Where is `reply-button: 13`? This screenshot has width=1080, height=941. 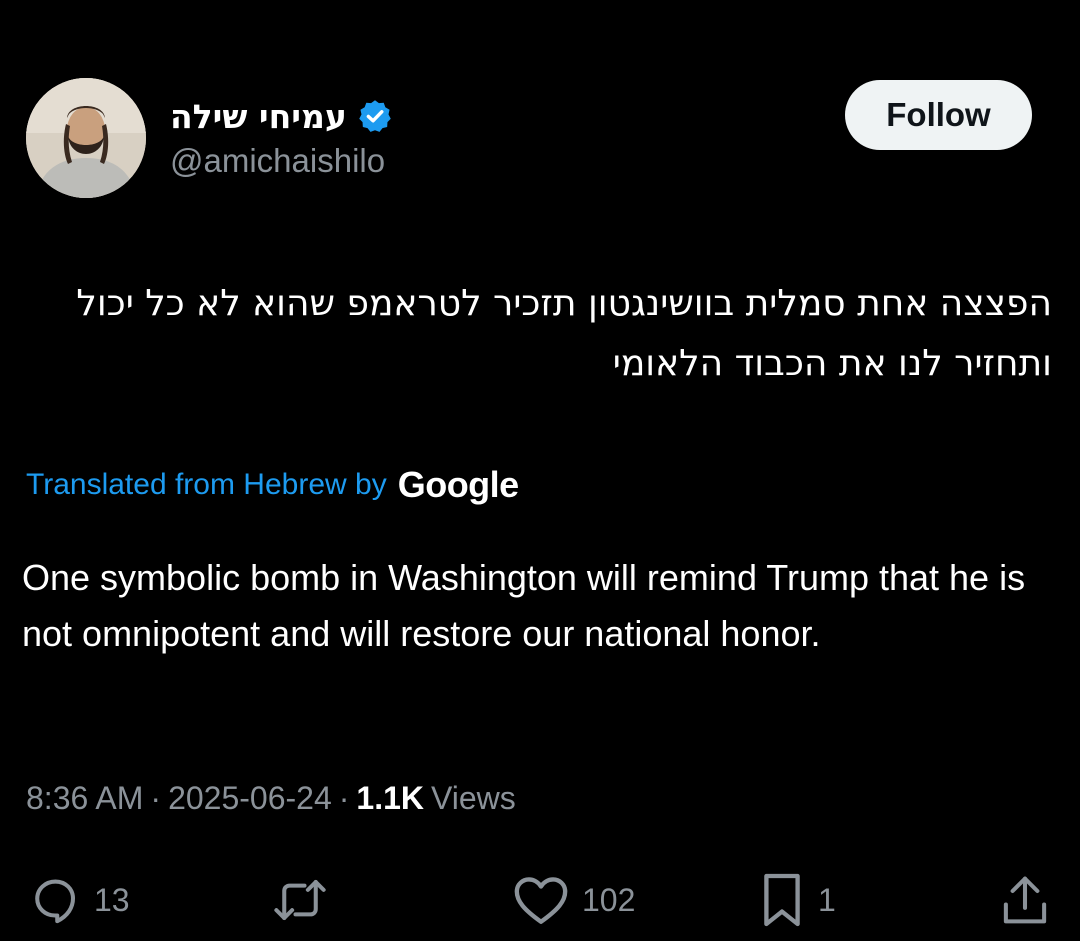 reply-button: 13 is located at coordinates (79, 900).